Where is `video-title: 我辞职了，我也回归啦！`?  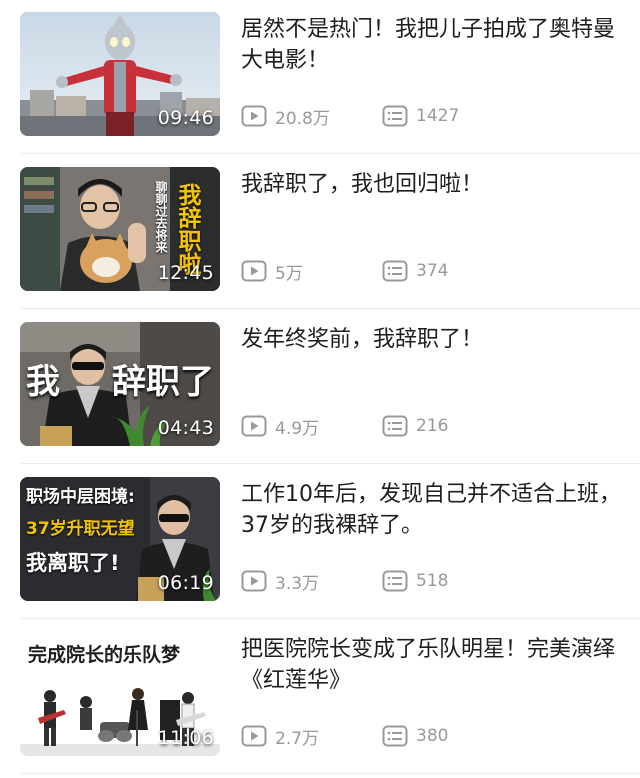
video-title: 我辞职了，我也回归啦！ is located at coordinates (431, 184).